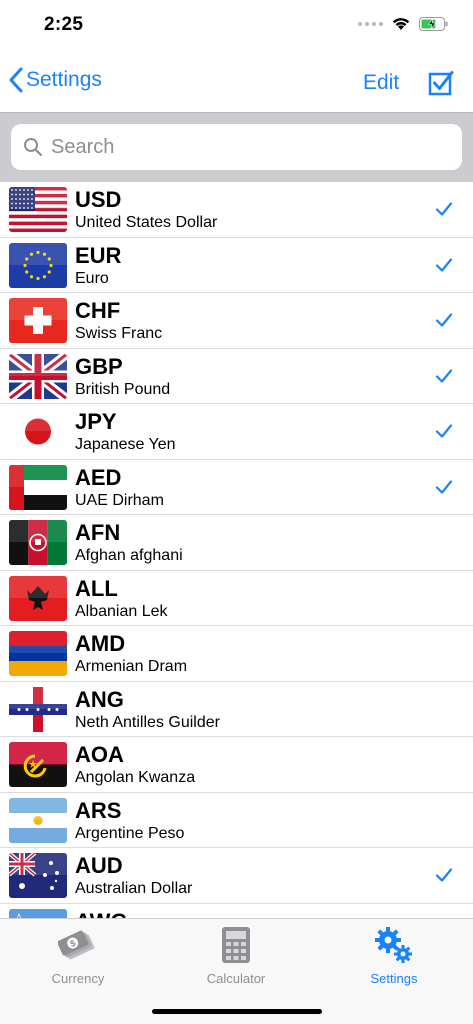 This screenshot has height=1024, width=473. Describe the element at coordinates (98, 255) in the screenshot. I see `currency-code: EUR` at that location.